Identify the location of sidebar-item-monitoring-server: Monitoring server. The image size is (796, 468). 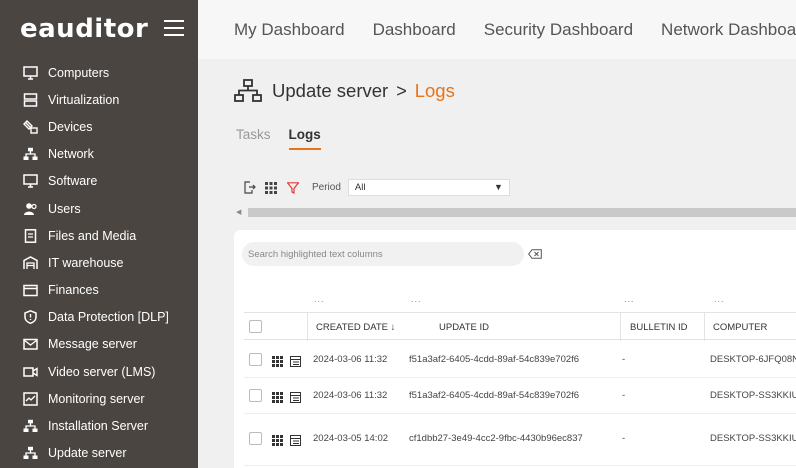
(99, 398).